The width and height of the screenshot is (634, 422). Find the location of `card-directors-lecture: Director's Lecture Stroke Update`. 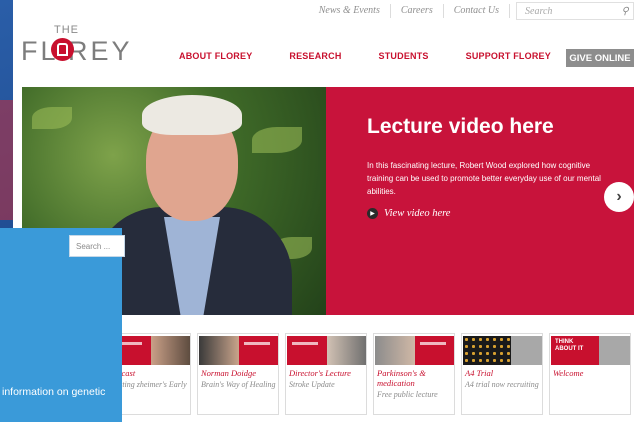

card-directors-lecture: Director's Lecture Stroke Update is located at coordinates (326, 374).